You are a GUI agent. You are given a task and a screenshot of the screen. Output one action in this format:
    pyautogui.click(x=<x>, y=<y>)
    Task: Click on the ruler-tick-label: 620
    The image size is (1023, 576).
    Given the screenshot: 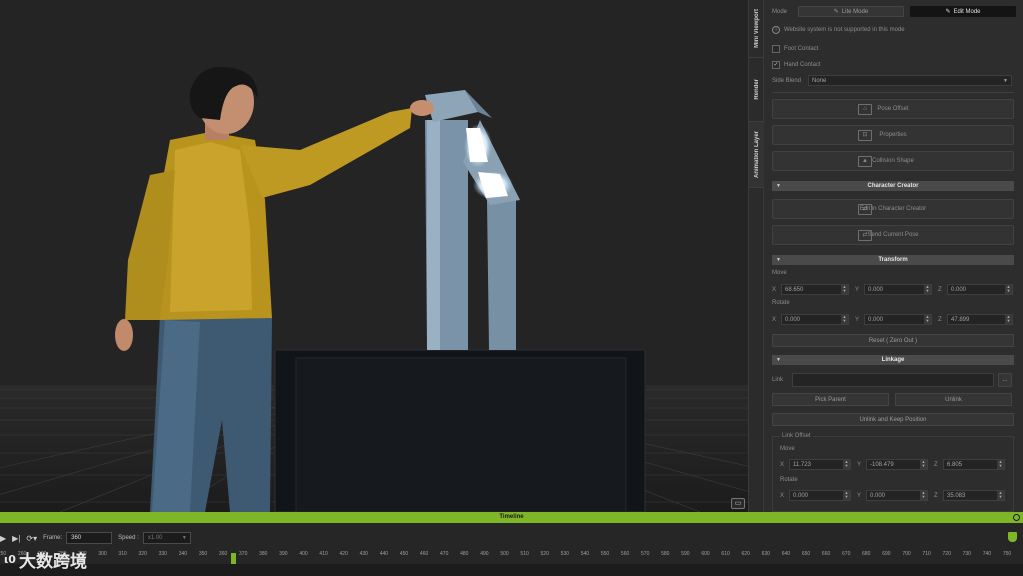 What is the action you would take?
    pyautogui.click(x=745, y=554)
    